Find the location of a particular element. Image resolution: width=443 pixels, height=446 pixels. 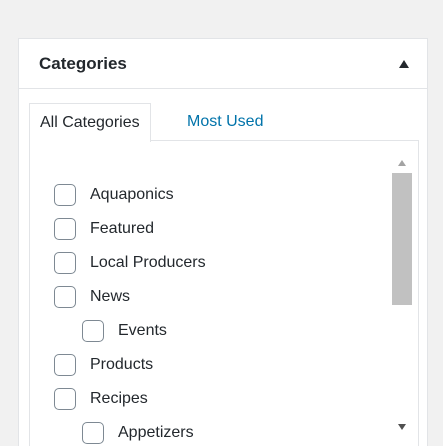

tab-all-categories: All Categories is located at coordinates (90, 122).